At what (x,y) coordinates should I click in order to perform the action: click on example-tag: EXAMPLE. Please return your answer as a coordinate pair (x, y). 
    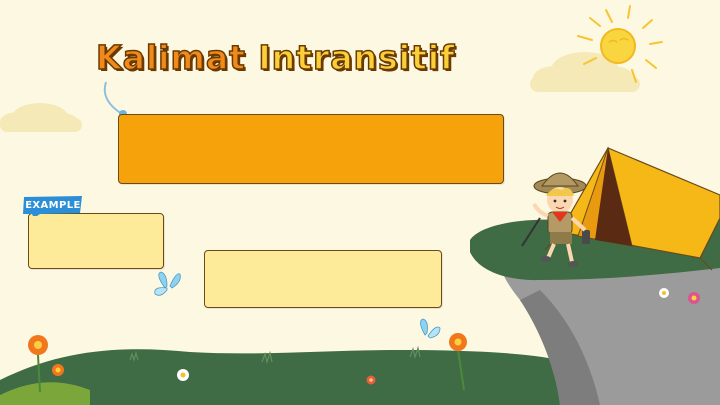
    Looking at the image, I should click on (53, 206).